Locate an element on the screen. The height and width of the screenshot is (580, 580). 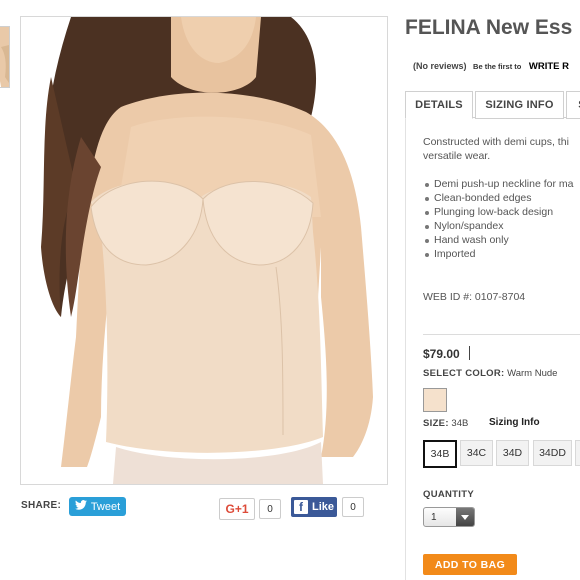
like-label: Like is located at coordinates (323, 507).